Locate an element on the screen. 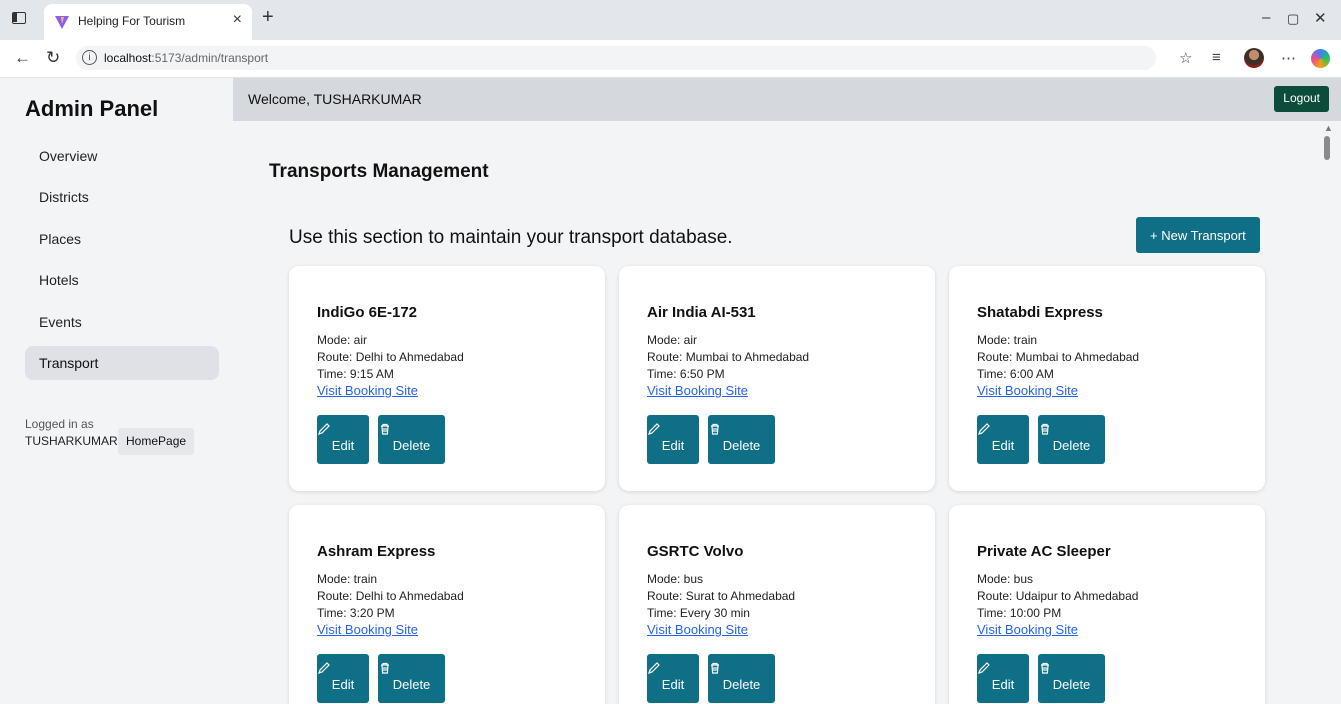 This screenshot has width=1341, height=704. browser-tab-bar: Helping For Tourism × + – ▢ ✕ is located at coordinates (670, 20).